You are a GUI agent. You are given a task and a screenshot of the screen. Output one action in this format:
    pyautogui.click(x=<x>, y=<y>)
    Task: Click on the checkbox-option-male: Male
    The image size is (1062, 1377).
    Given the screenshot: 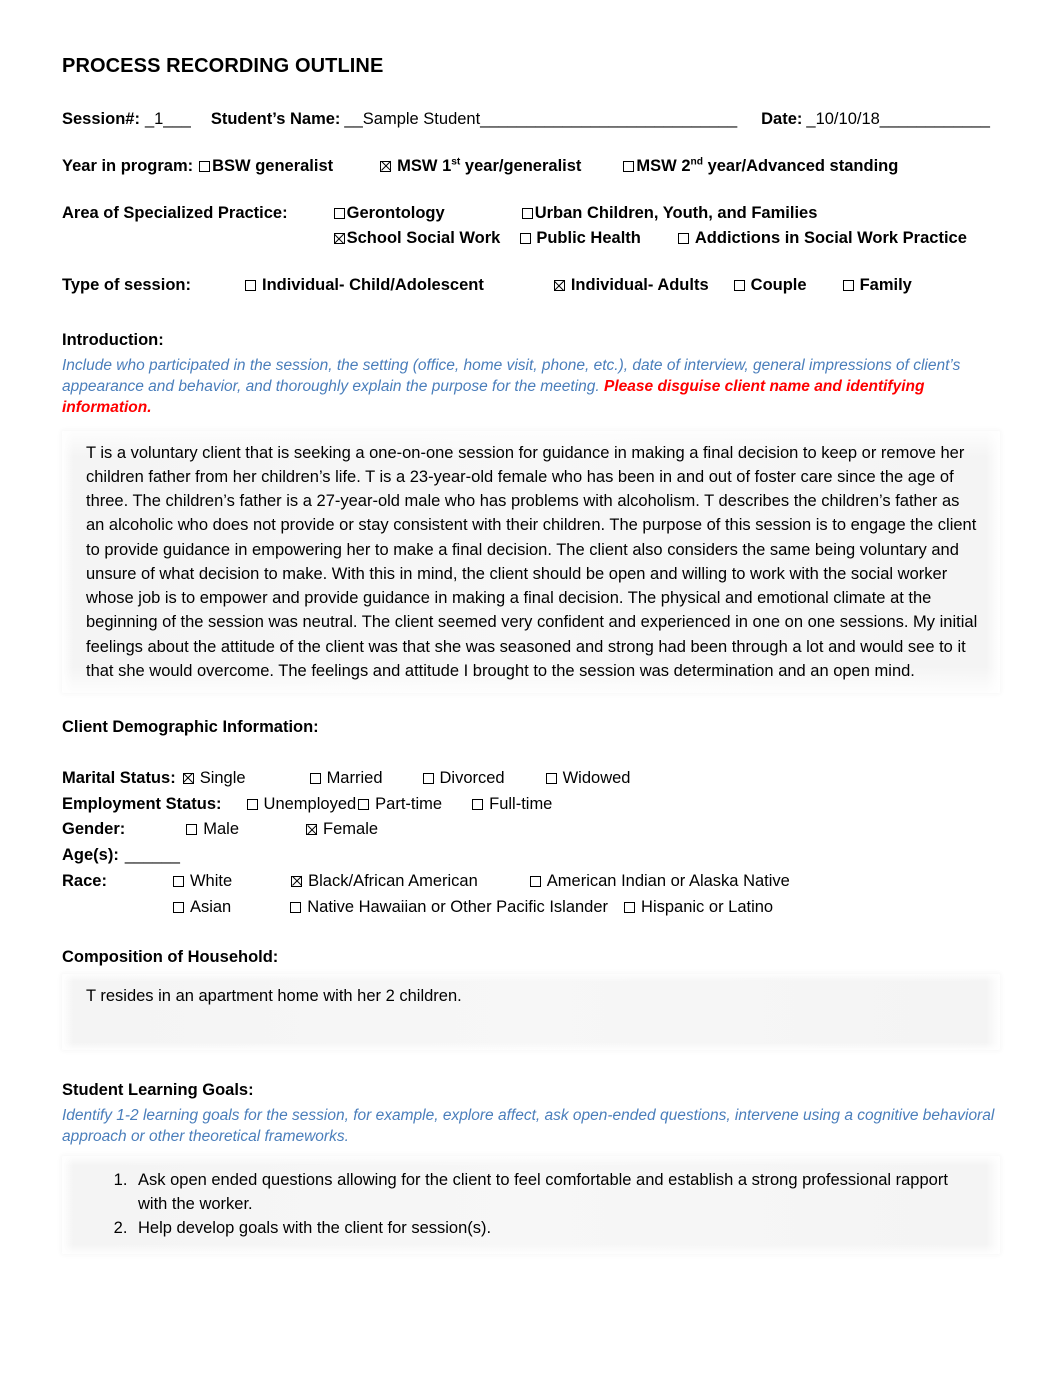 What is the action you would take?
    pyautogui.click(x=212, y=829)
    